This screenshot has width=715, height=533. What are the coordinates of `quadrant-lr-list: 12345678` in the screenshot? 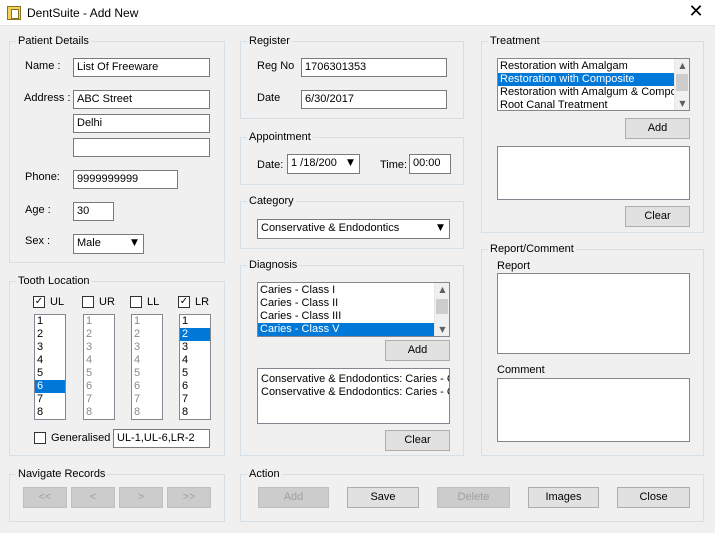 It's located at (195, 367).